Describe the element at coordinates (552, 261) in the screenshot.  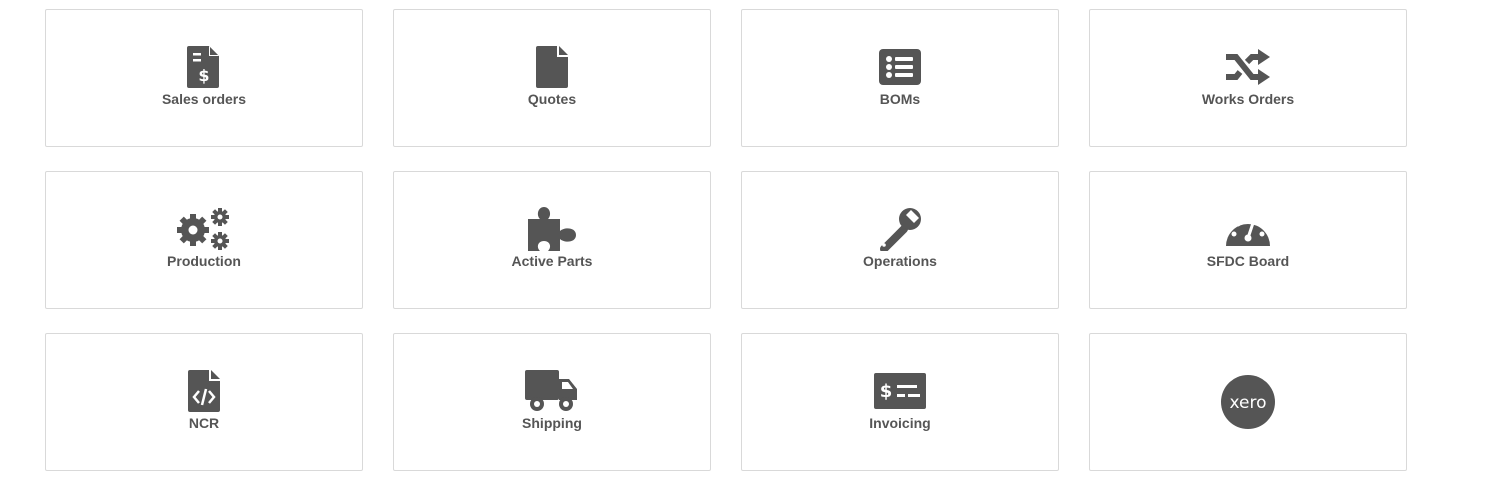
I see `tile-label: Active Parts` at that location.